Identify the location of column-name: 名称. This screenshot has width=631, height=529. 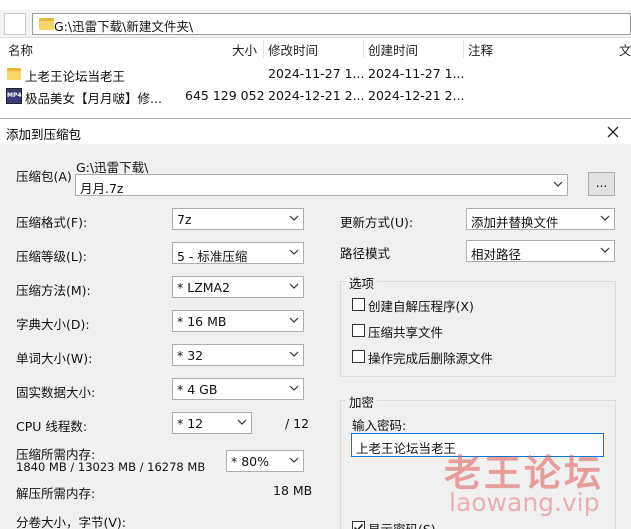
(20, 49).